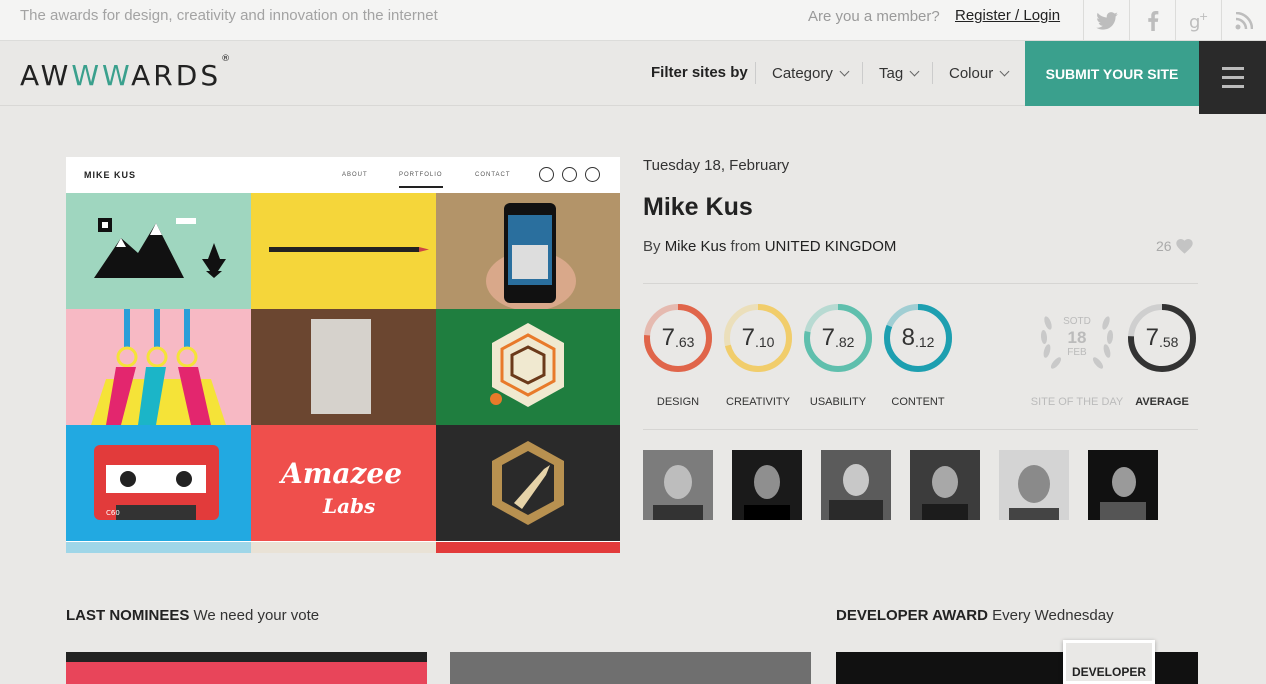  What do you see at coordinates (176, 75) in the screenshot?
I see `logo-part: ARDS` at bounding box center [176, 75].